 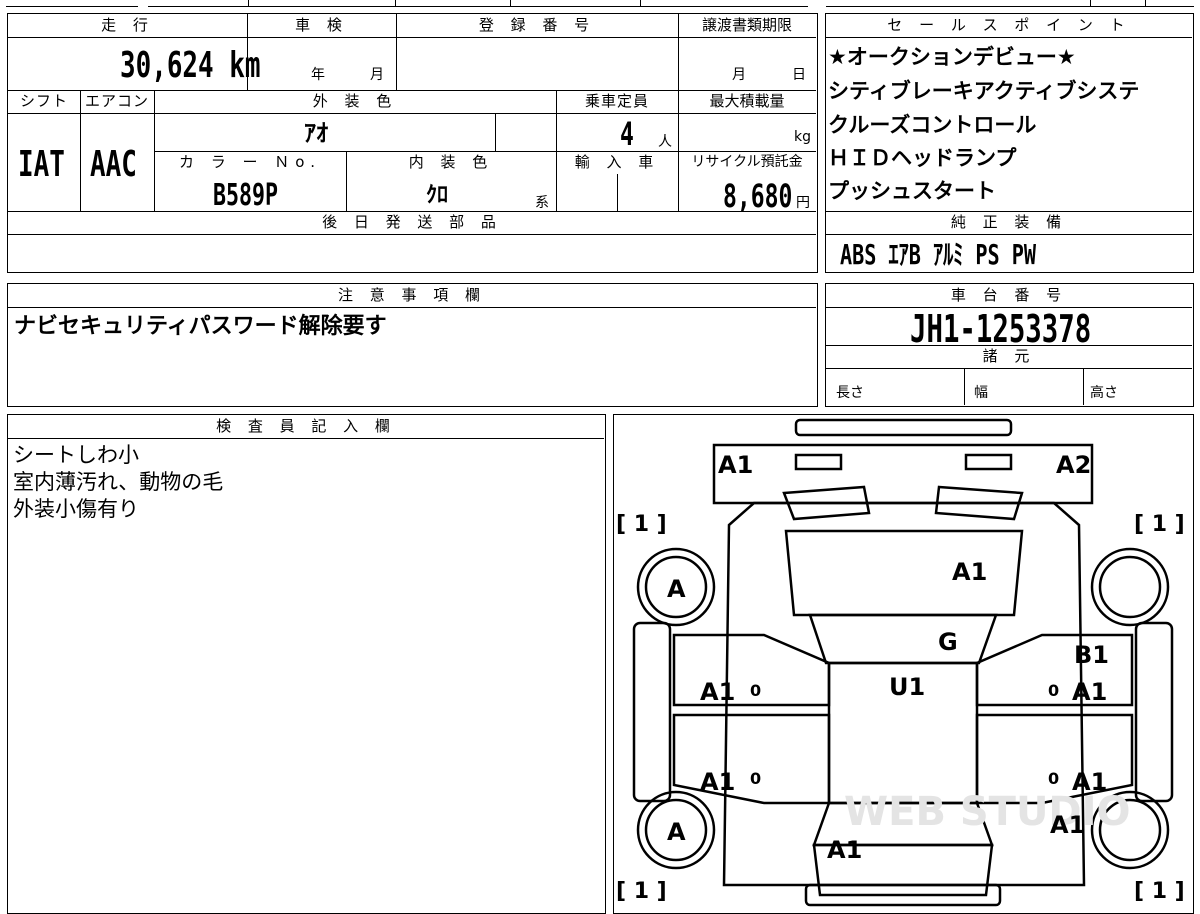 I want to click on mark-right-front-door: A1, so click(x=1089, y=692).